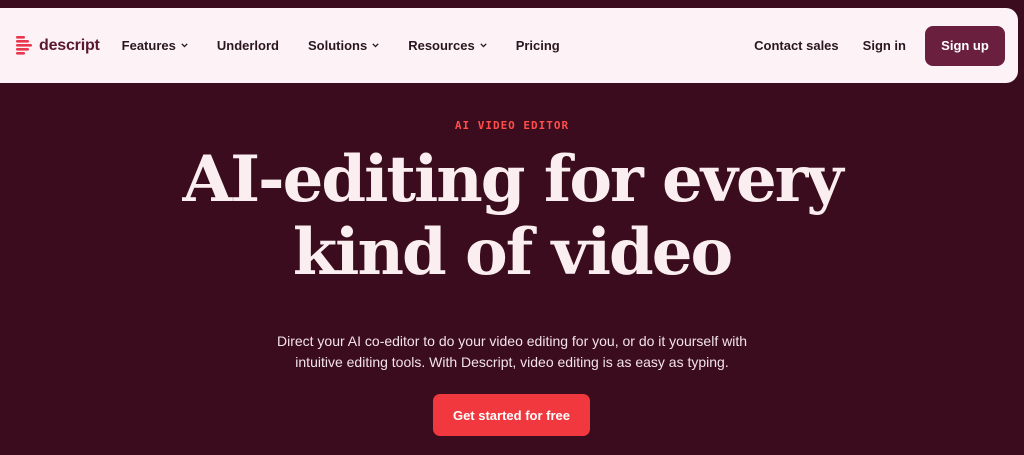  I want to click on nav-item-resources: Resources, so click(447, 45).